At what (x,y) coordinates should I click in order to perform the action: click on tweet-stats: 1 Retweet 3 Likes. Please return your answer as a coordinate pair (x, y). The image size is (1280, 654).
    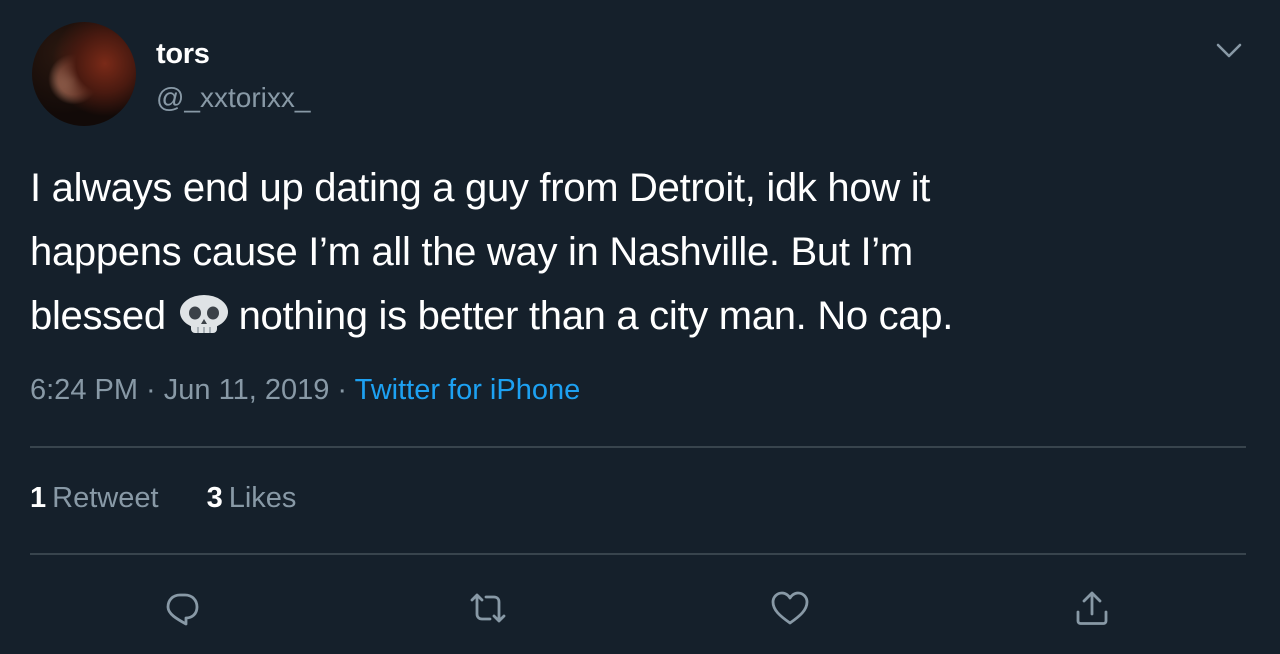
    Looking at the image, I should click on (163, 498).